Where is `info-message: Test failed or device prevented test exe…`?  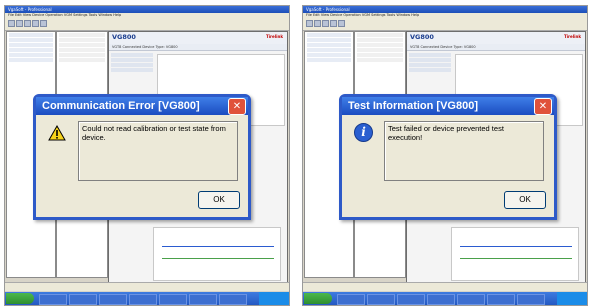
info-message: Test failed or device prevented test exe… is located at coordinates (446, 133).